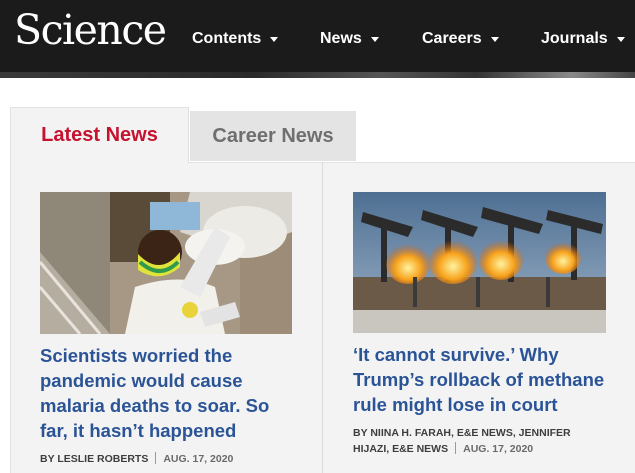  I want to click on science-logo: Science, so click(90, 30).